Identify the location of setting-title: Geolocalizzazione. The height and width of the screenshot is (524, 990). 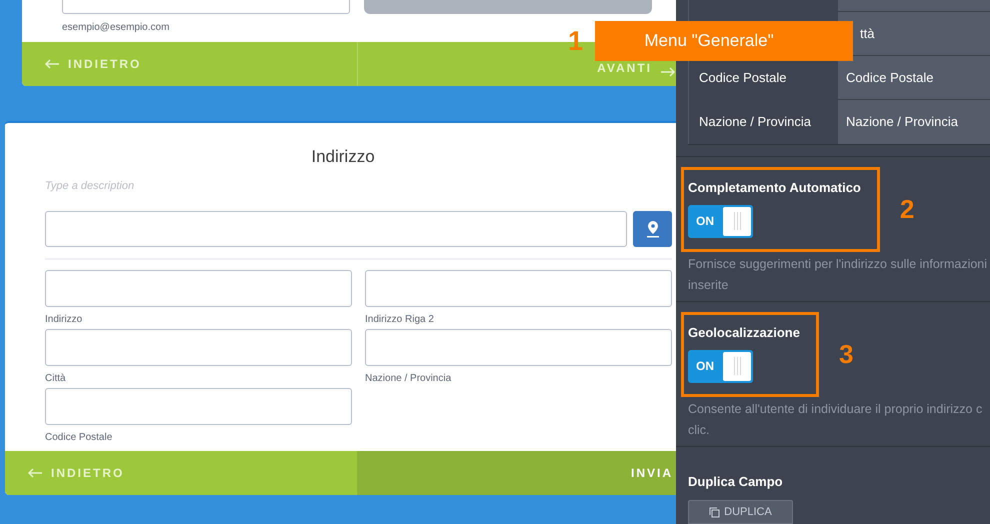
(744, 332).